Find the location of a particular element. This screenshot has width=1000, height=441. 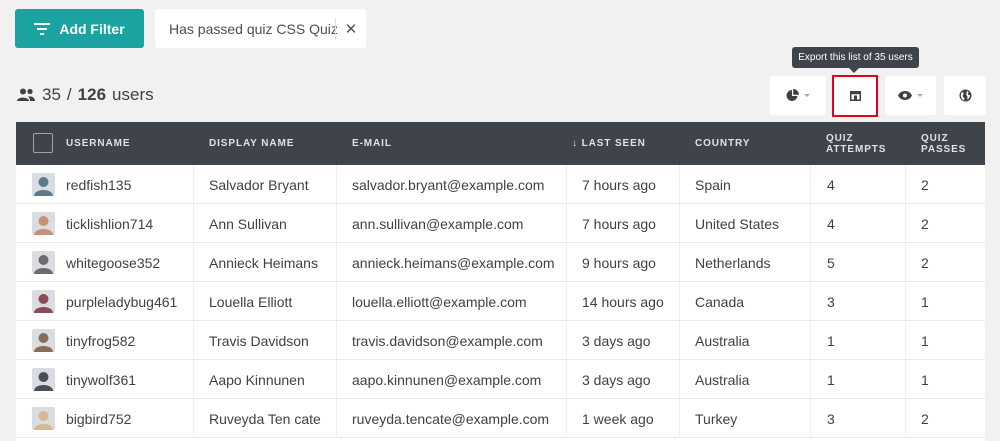

export-tooltip: Export this list of 35 users is located at coordinates (855, 60).